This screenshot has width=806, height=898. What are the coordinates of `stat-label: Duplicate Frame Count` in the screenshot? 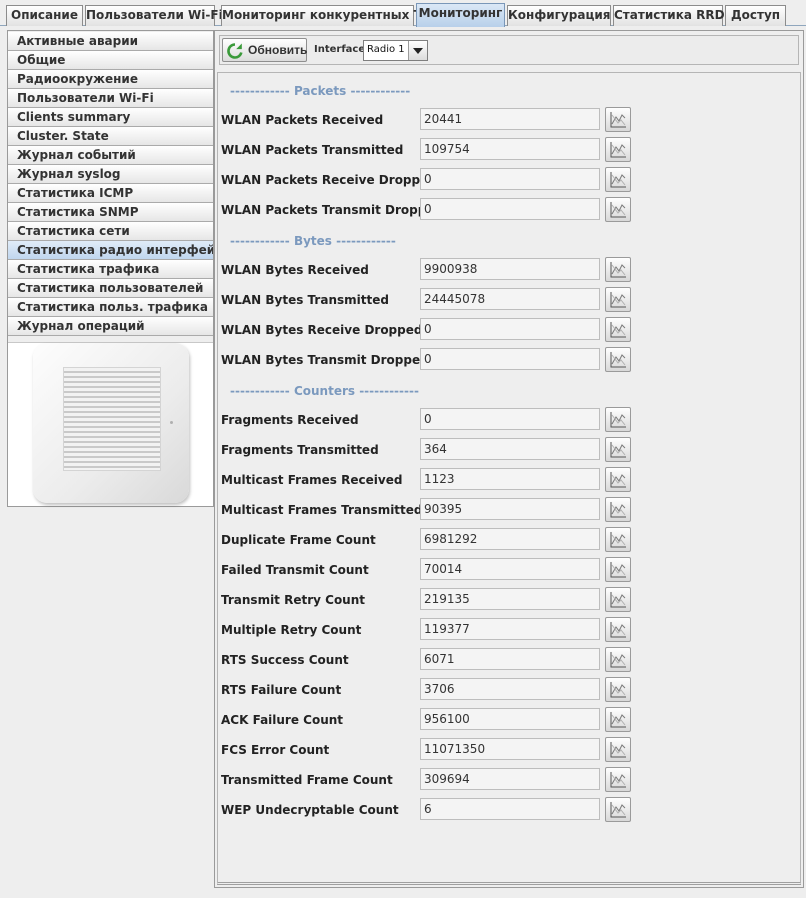 It's located at (298, 540).